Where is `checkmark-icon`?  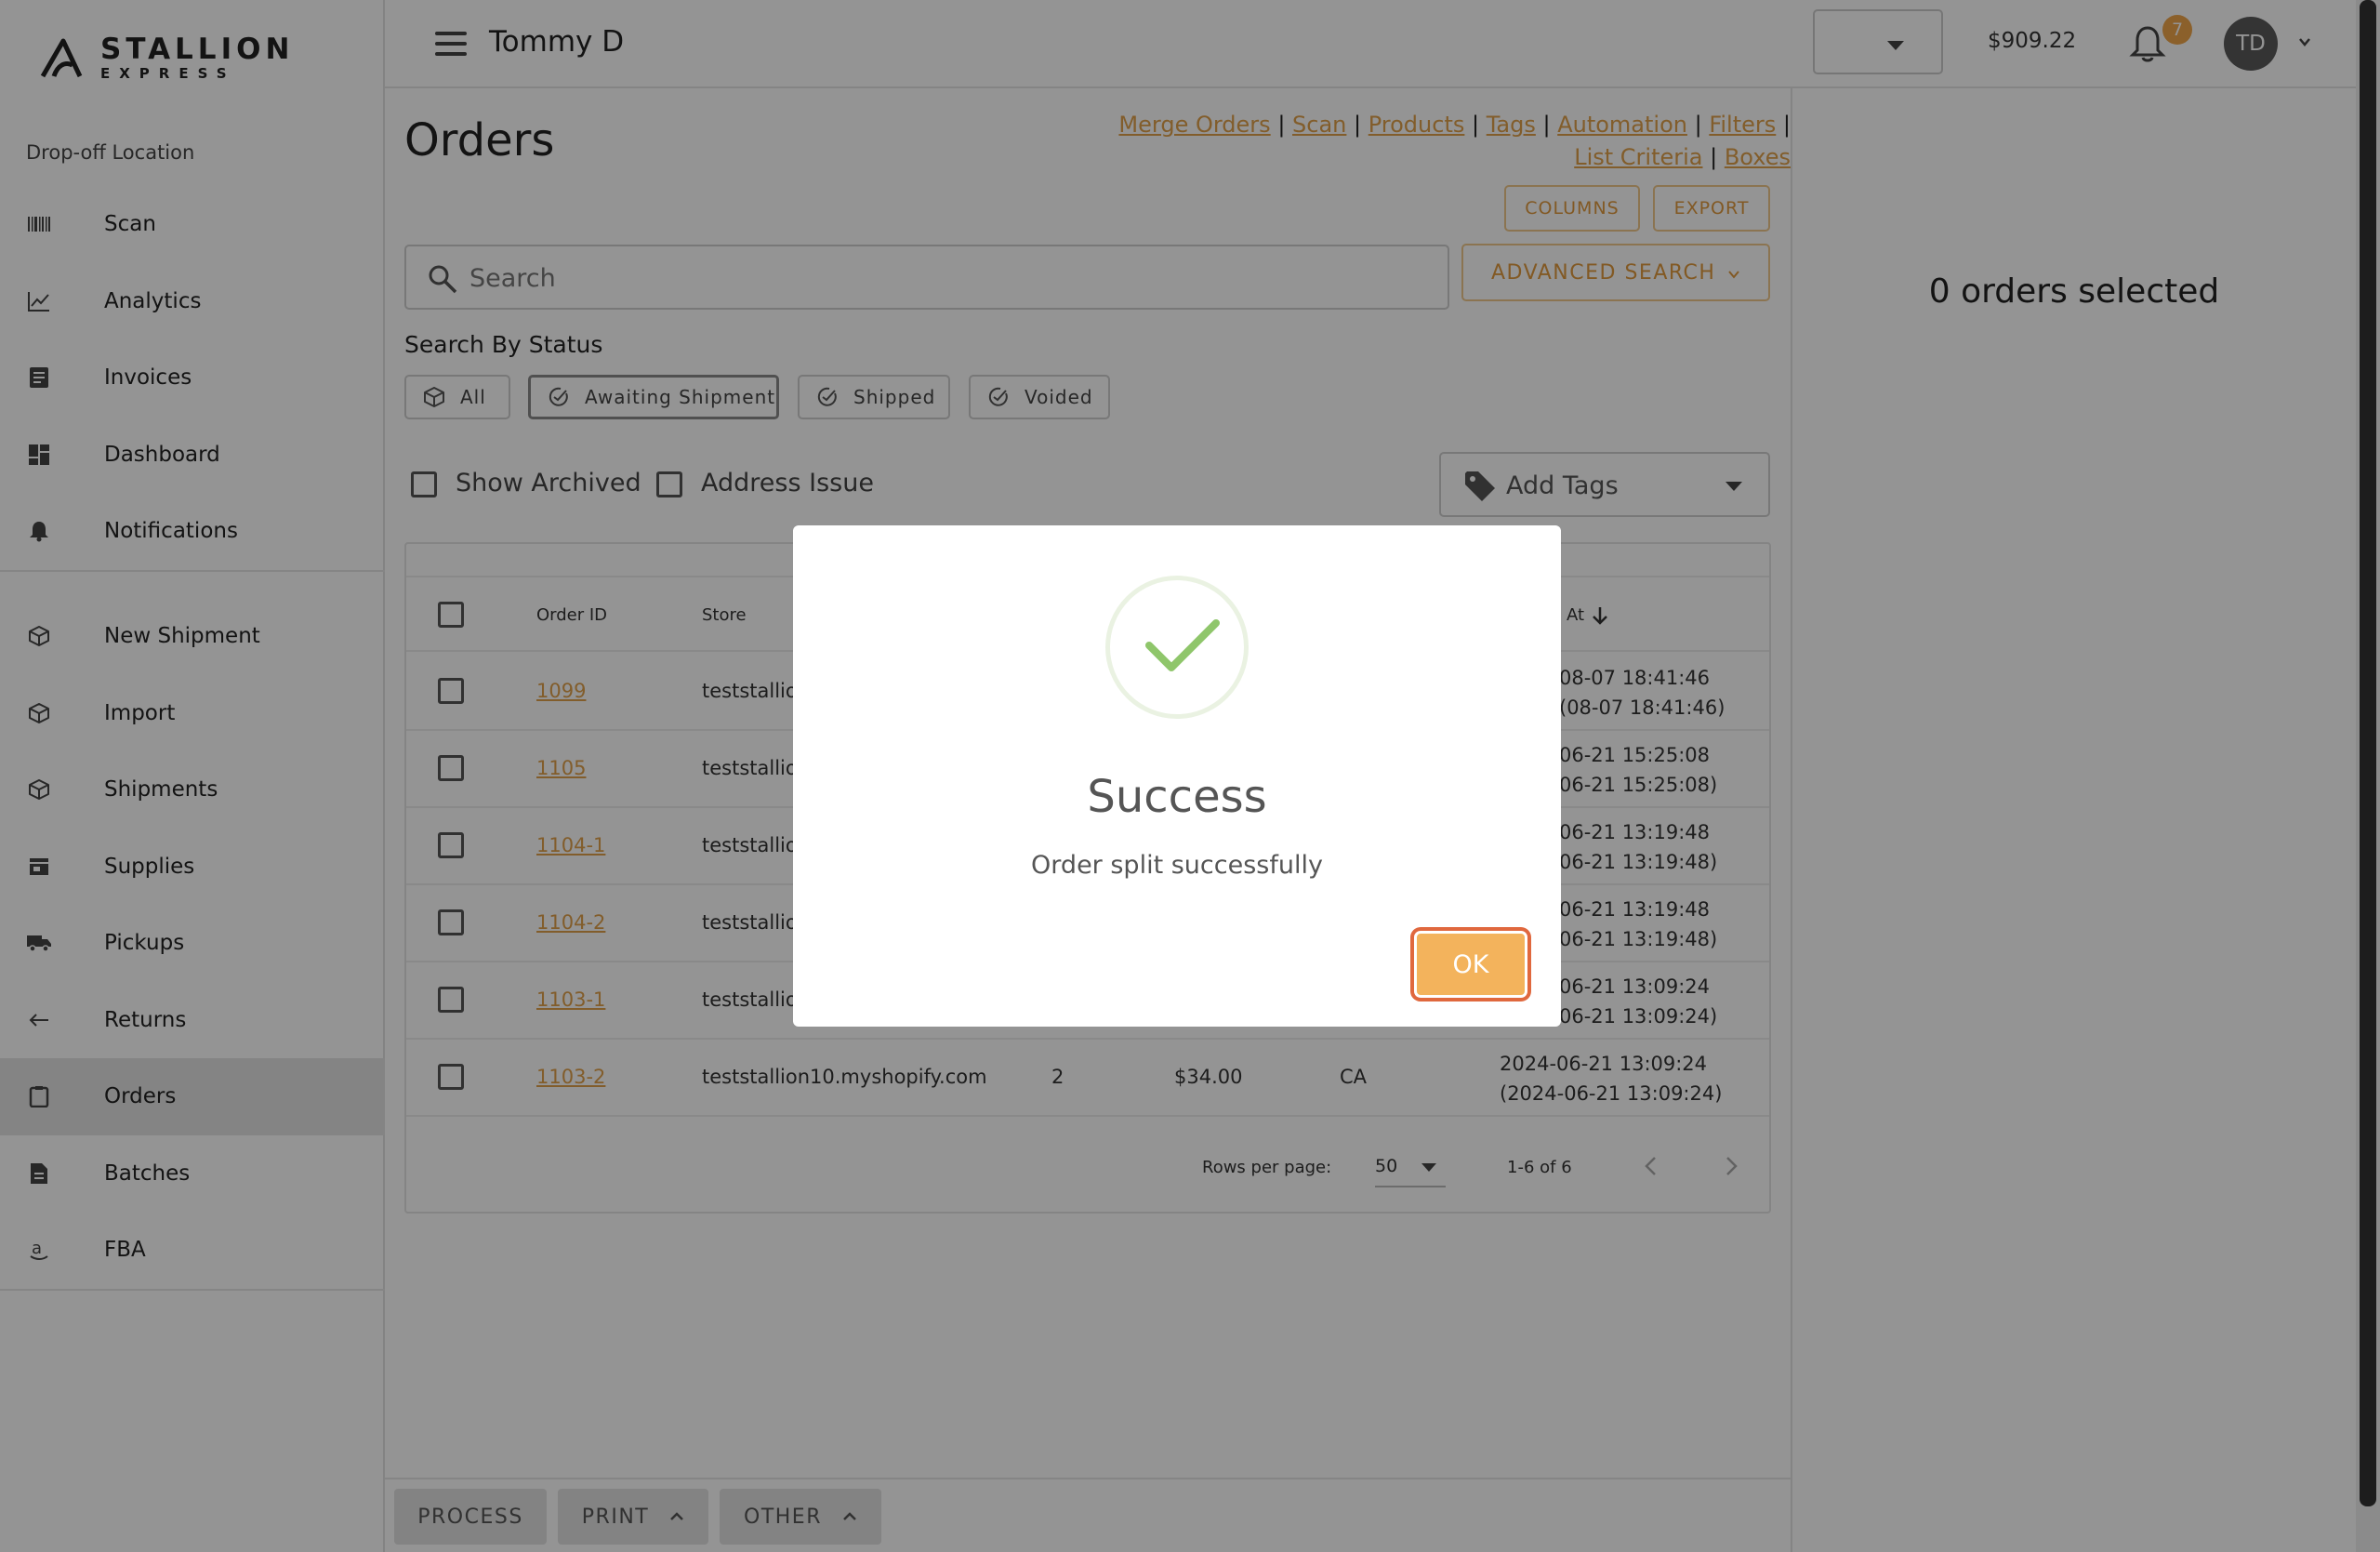 checkmark-icon is located at coordinates (1182, 645).